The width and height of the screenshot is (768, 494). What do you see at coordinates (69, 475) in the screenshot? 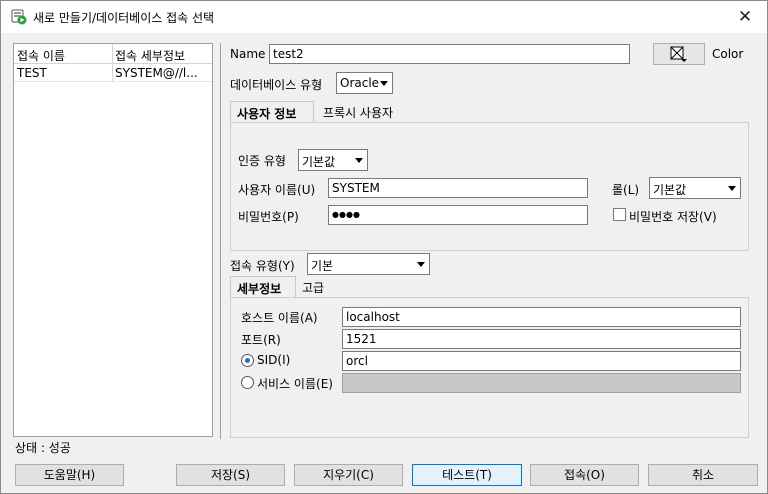
I see `help-button: 도움말(H)` at bounding box center [69, 475].